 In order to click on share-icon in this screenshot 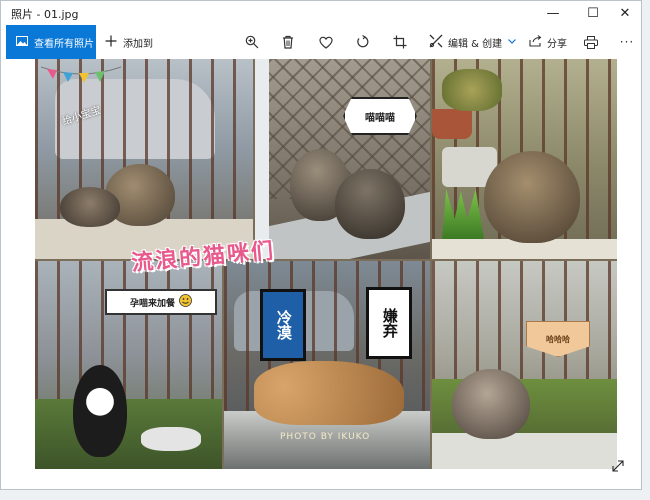, I will do `click(535, 42)`.